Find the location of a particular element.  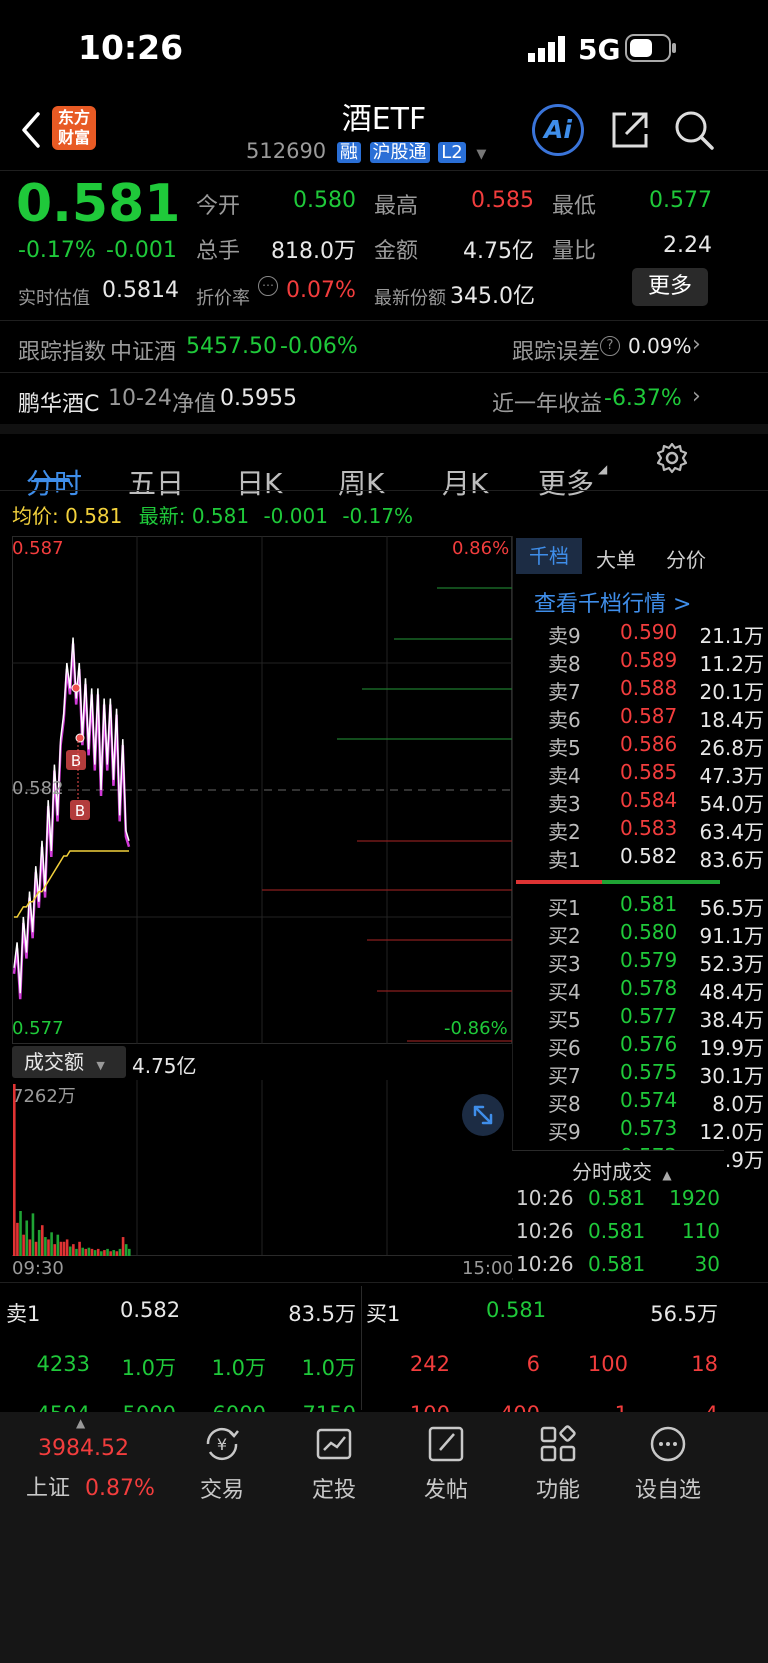

help-icon: ? is located at coordinates (610, 346).